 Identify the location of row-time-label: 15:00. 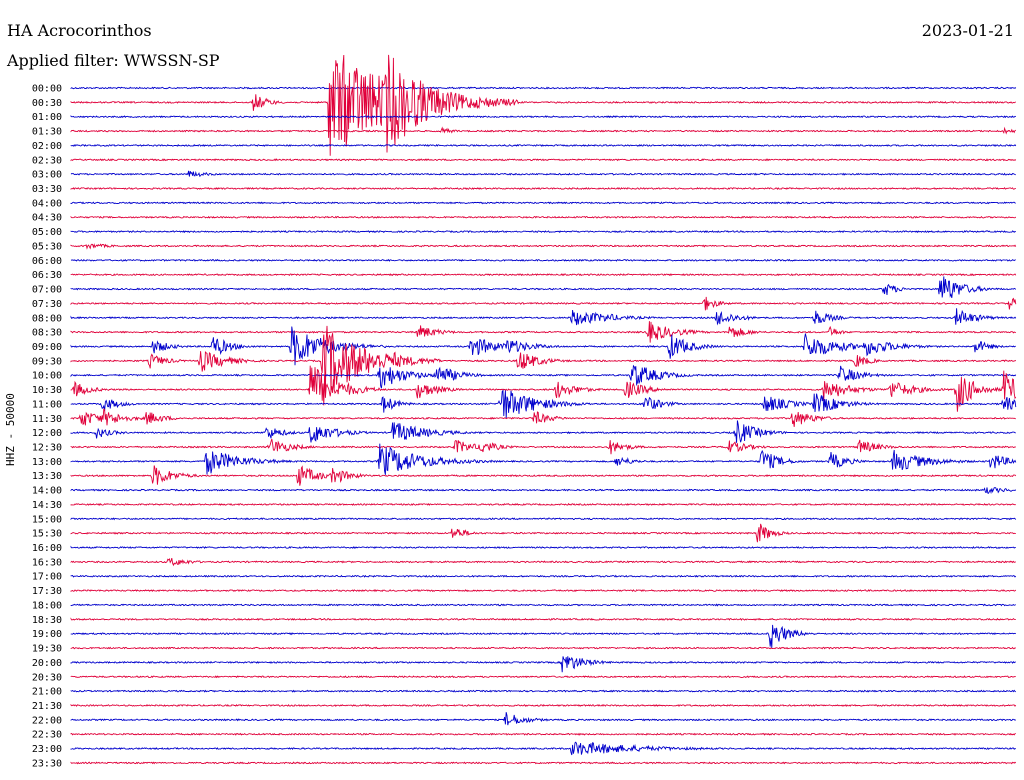
(47, 519).